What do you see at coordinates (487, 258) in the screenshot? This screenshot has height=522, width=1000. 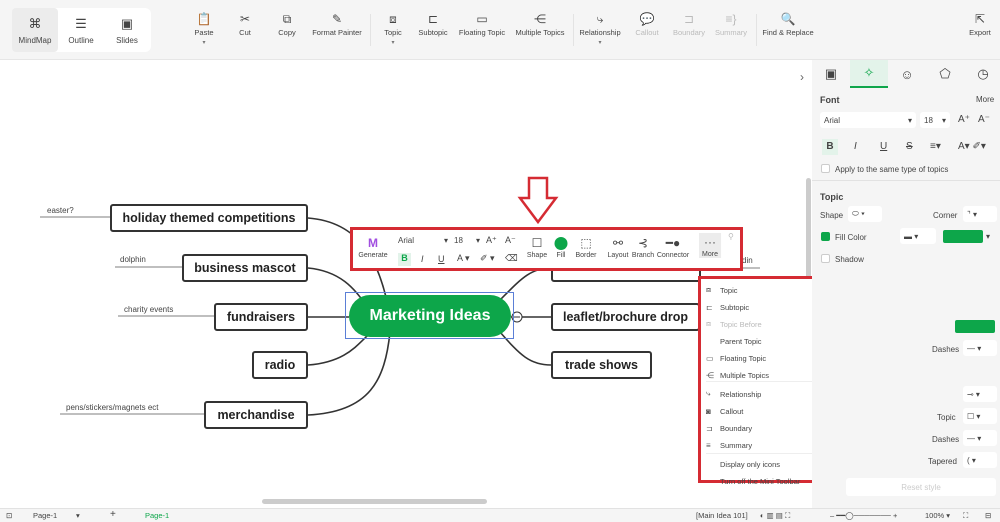 I see `highlight-icon: ✐ ▾` at bounding box center [487, 258].